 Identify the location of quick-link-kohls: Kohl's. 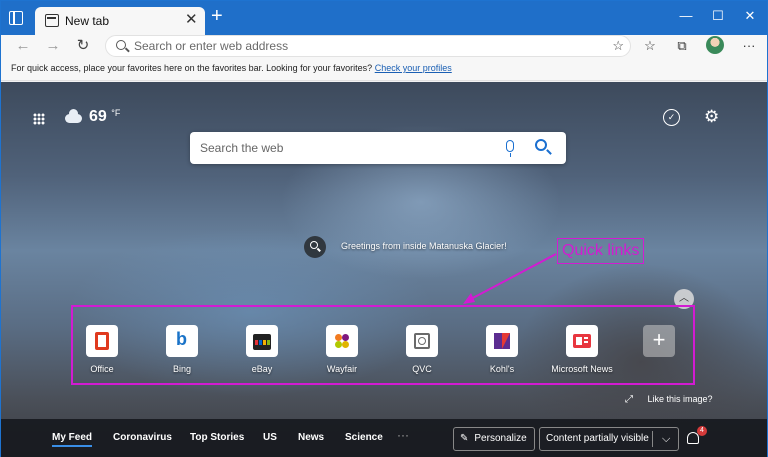
(502, 349).